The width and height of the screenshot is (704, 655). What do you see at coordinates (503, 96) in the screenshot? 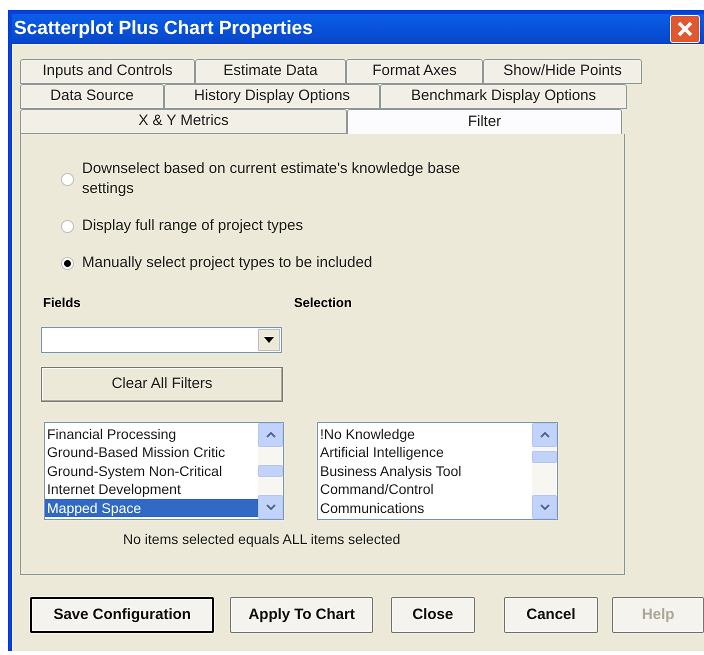
I see `tab: Benchmark Display Options` at bounding box center [503, 96].